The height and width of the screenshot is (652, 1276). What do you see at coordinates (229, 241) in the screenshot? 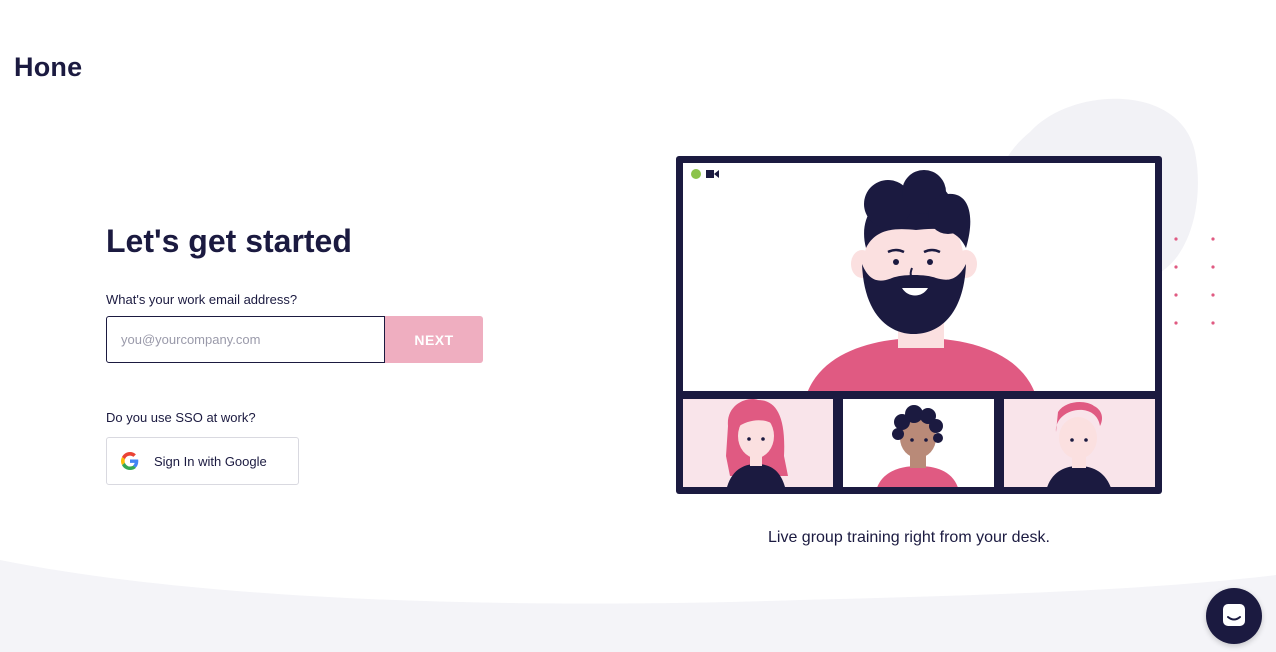
I see `page-title: Let's get started` at bounding box center [229, 241].